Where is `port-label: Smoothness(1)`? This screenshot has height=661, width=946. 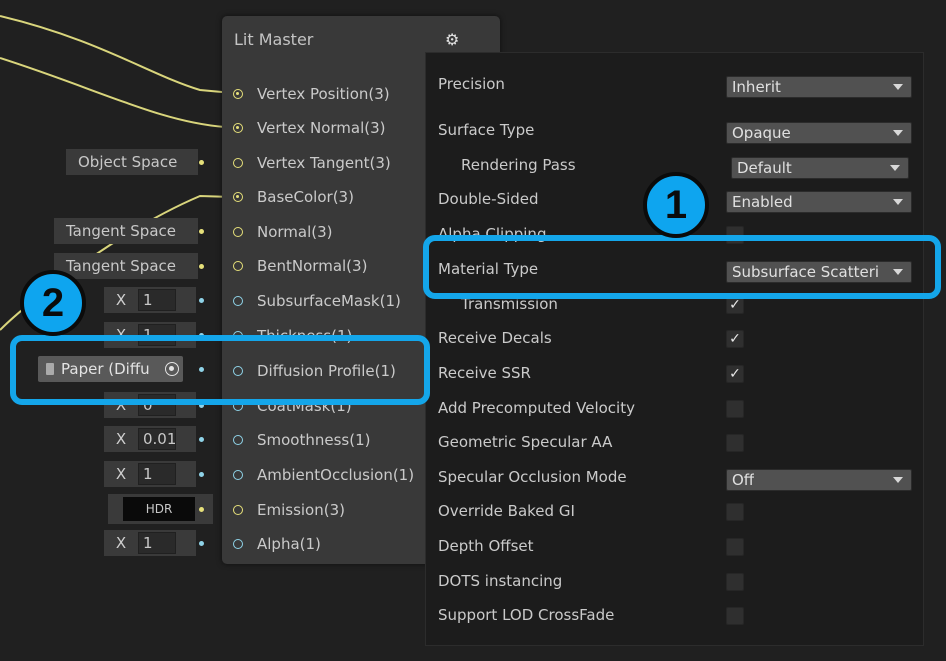 port-label: Smoothness(1) is located at coordinates (314, 440).